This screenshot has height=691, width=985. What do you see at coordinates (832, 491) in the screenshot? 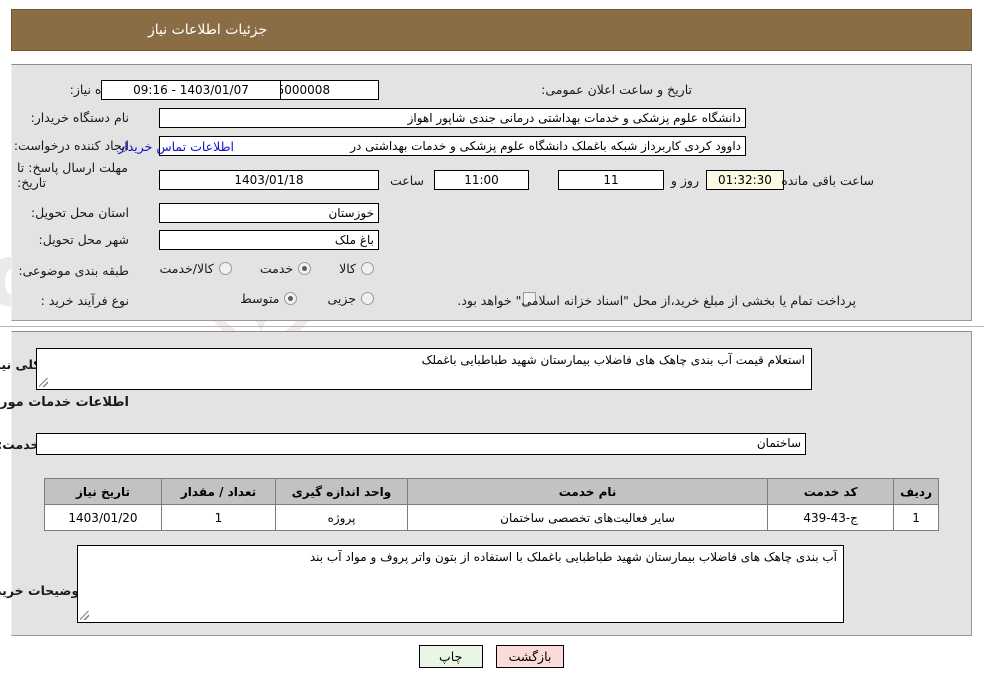
I see `th-service-code: کد خدمت` at bounding box center [832, 491].